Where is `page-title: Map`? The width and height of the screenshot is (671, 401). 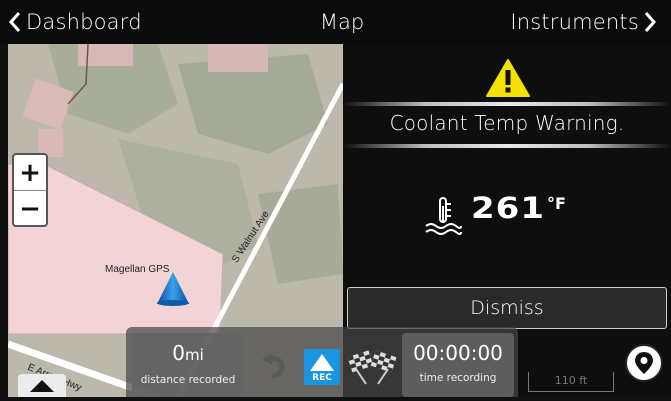 page-title: Map is located at coordinates (342, 22).